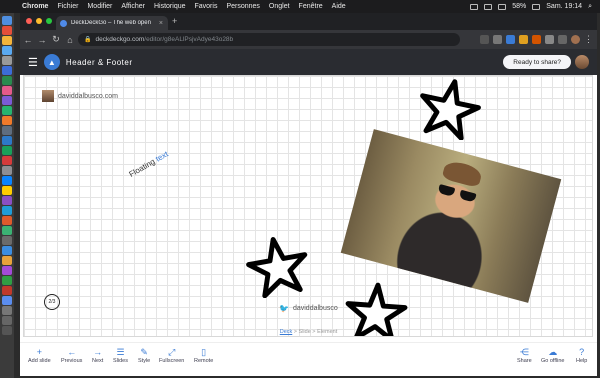  I want to click on menubar-clock: Sam. 19:14, so click(564, 6).